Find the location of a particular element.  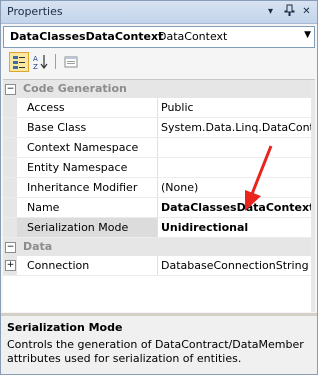

property-row-inheritance-modifier: Inheritance Modifier (None) is located at coordinates (159, 188).